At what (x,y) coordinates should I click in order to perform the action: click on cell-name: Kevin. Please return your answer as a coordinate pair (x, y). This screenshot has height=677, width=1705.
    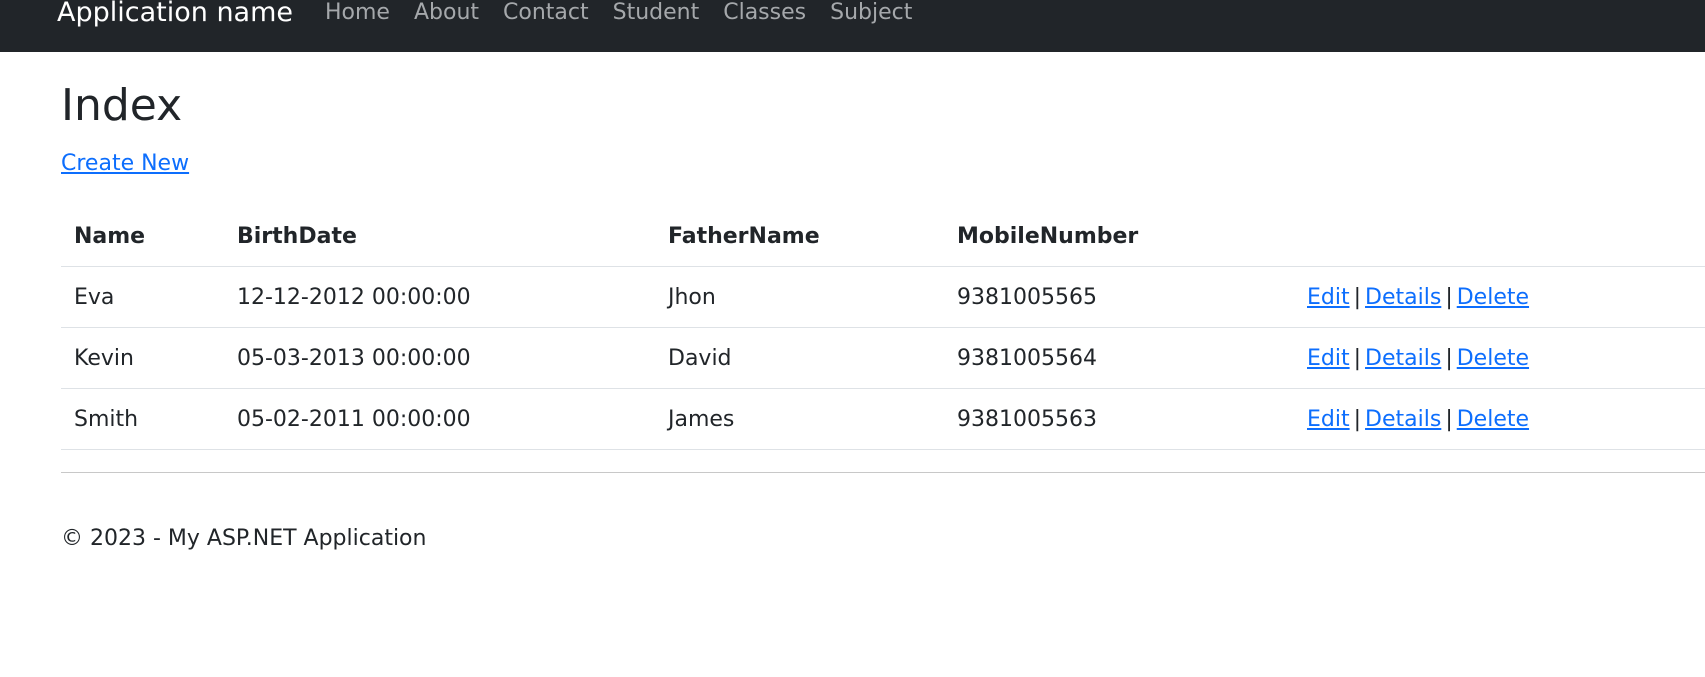
    Looking at the image, I should click on (142, 358).